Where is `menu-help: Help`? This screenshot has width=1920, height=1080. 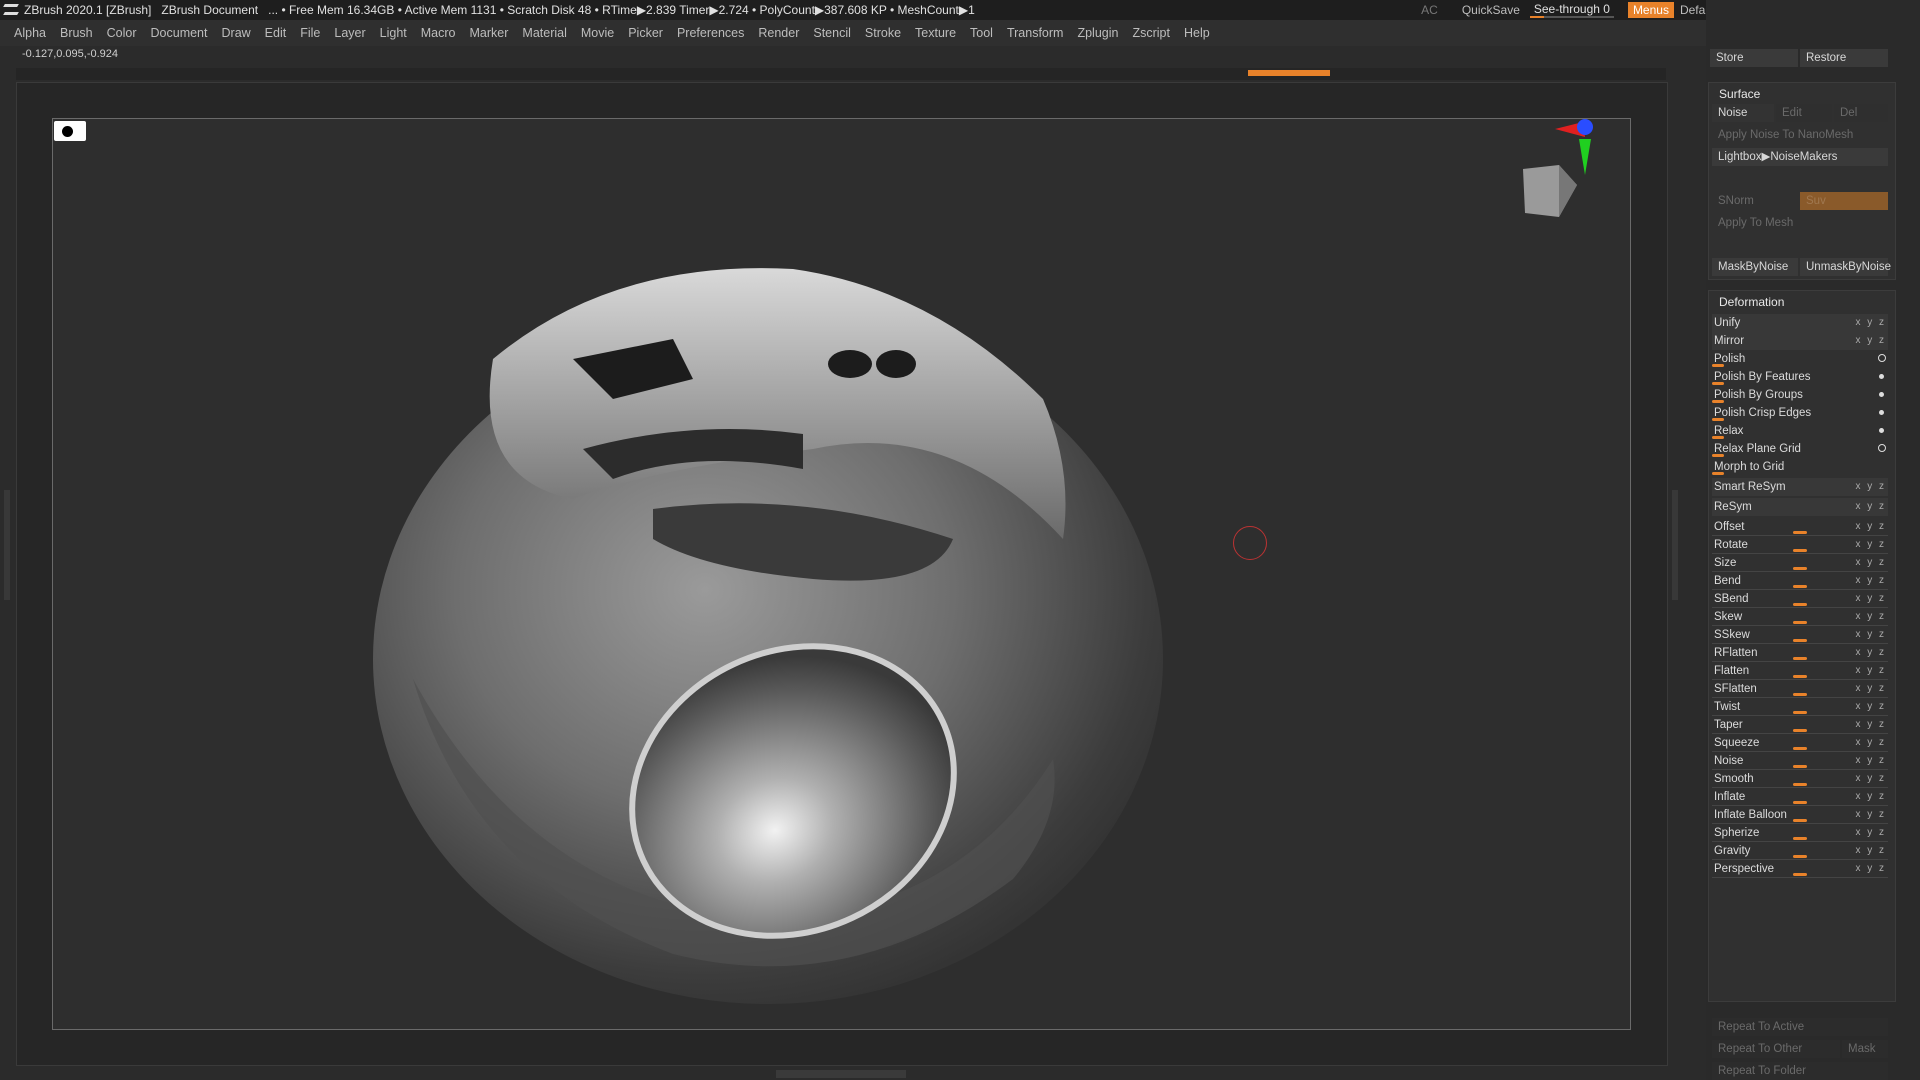 menu-help: Help is located at coordinates (1197, 33).